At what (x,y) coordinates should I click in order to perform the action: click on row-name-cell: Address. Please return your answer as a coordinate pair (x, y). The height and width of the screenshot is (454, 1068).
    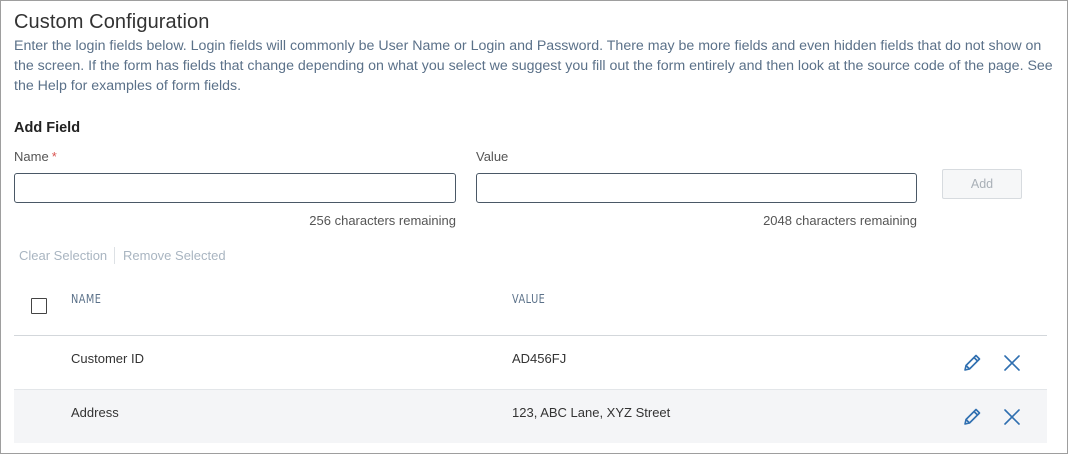
    Looking at the image, I should click on (95, 412).